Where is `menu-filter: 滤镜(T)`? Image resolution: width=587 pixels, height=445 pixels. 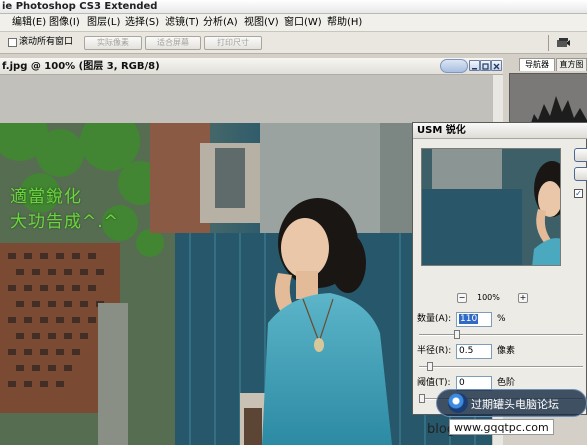
menu-filter: 滤镜(T) is located at coordinates (182, 23).